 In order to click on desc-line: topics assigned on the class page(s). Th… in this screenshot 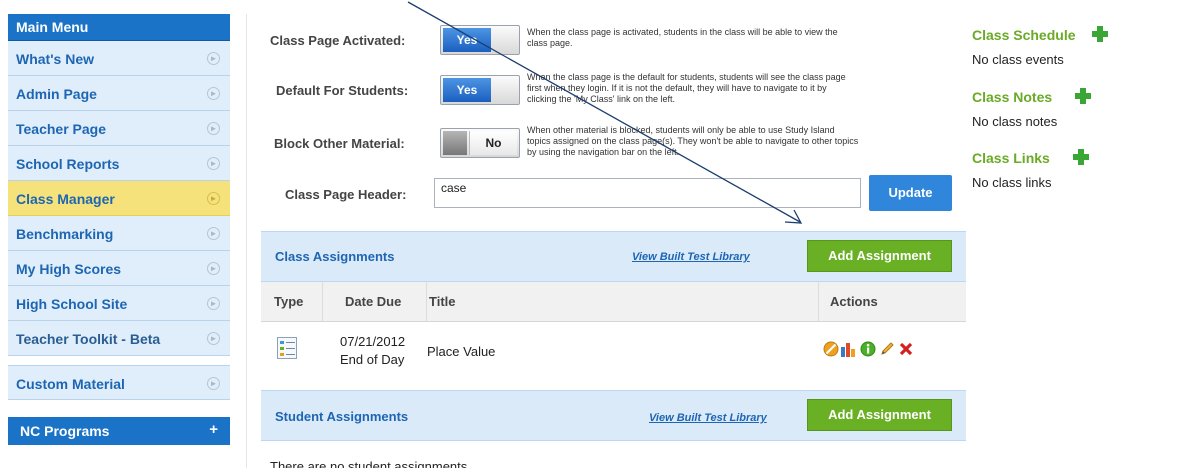, I will do `click(693, 141)`.